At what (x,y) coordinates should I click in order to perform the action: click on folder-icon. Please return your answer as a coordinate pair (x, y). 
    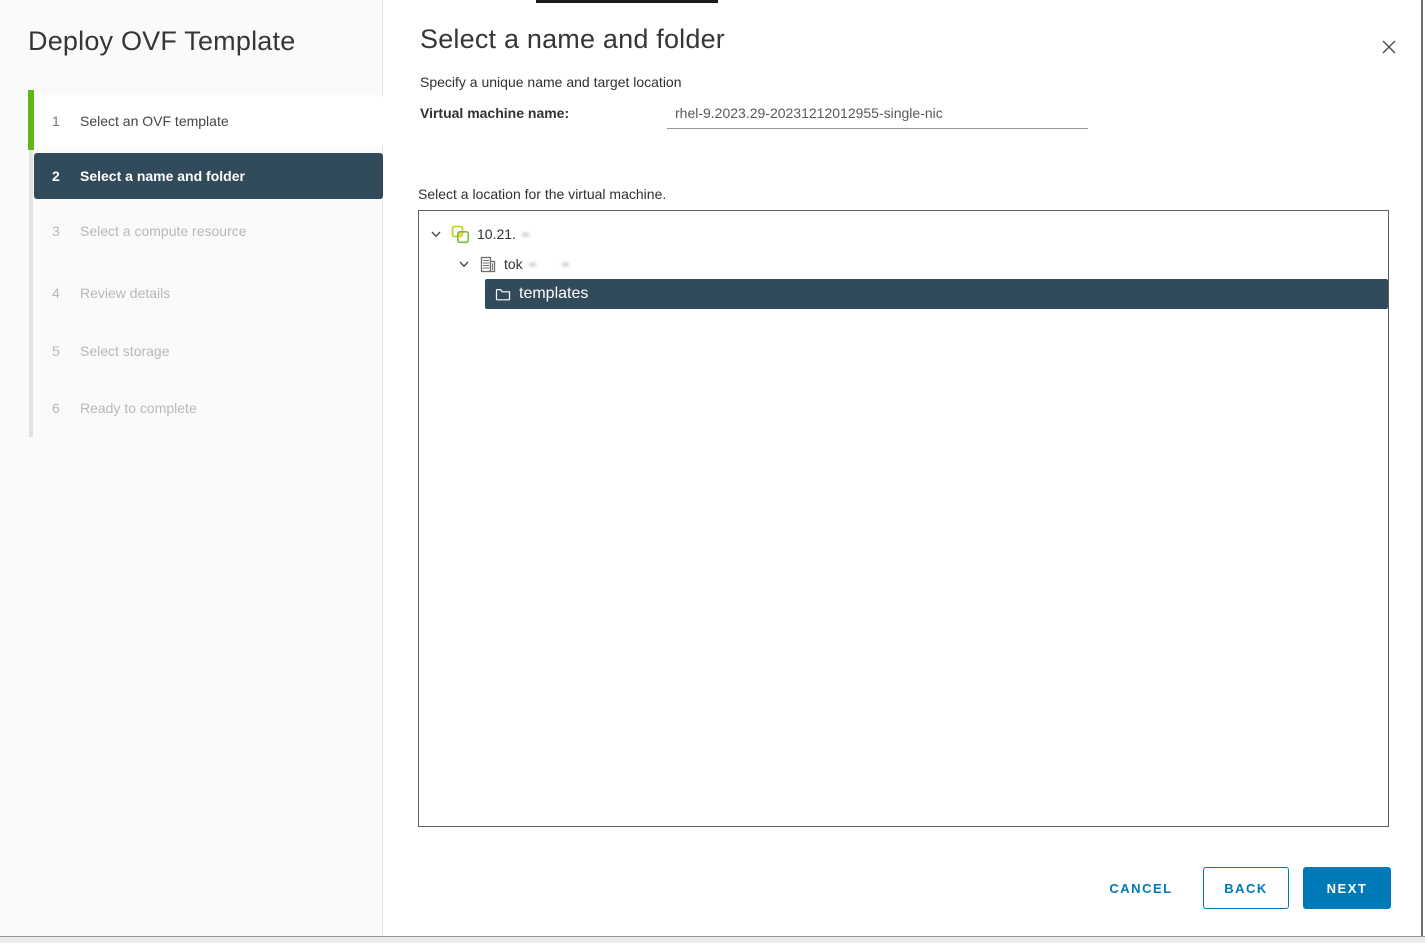
    Looking at the image, I should click on (503, 294).